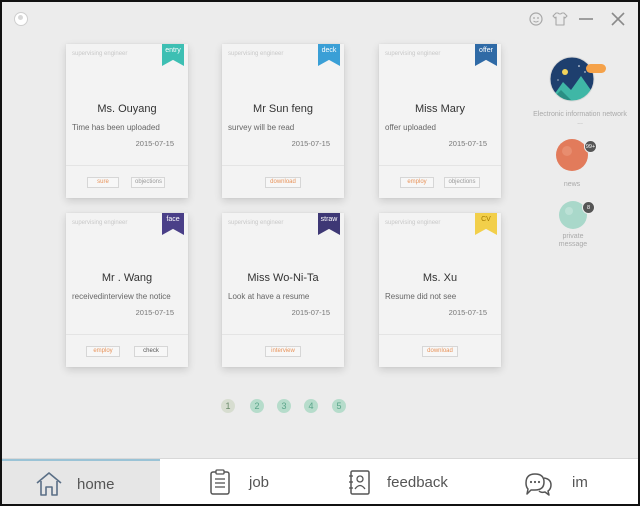 The image size is (640, 506). Describe the element at coordinates (240, 481) in the screenshot. I see `nav-job: job` at that location.